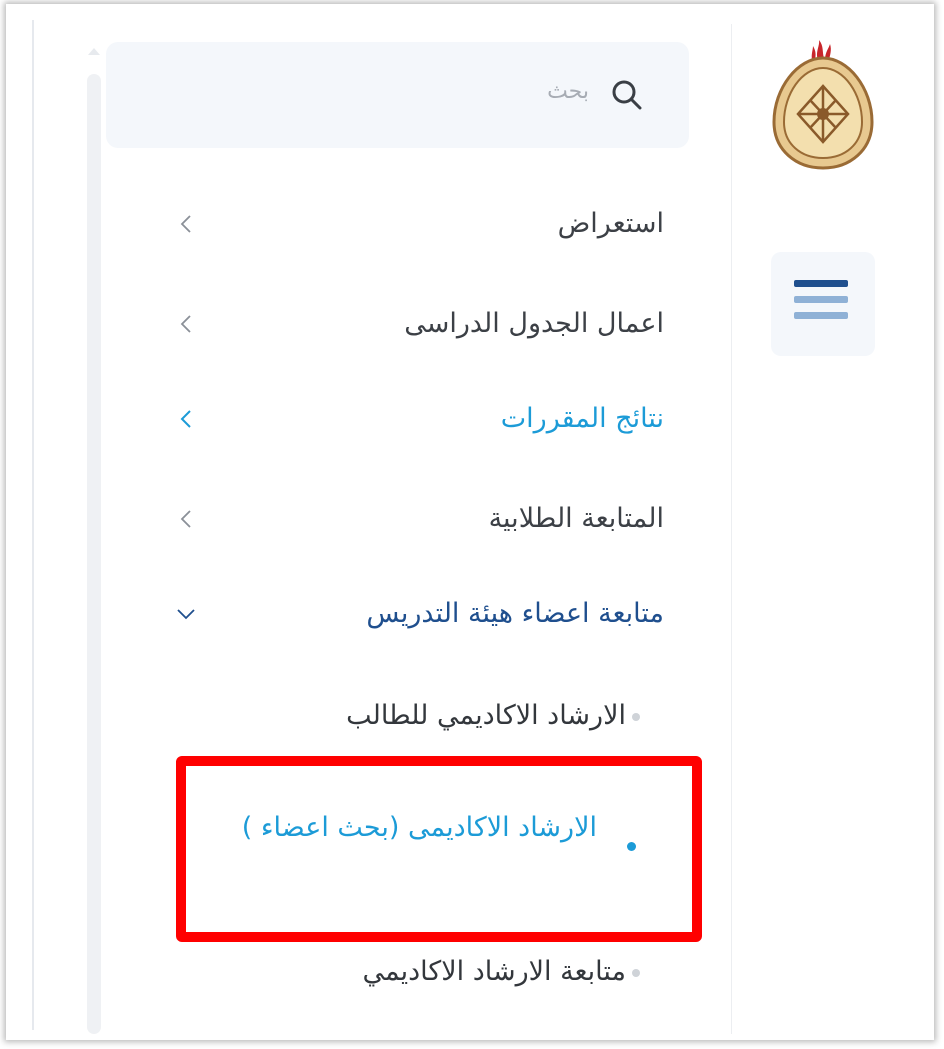 This screenshot has width=944, height=1049. I want to click on scroll-up-arrow, so click(94, 51).